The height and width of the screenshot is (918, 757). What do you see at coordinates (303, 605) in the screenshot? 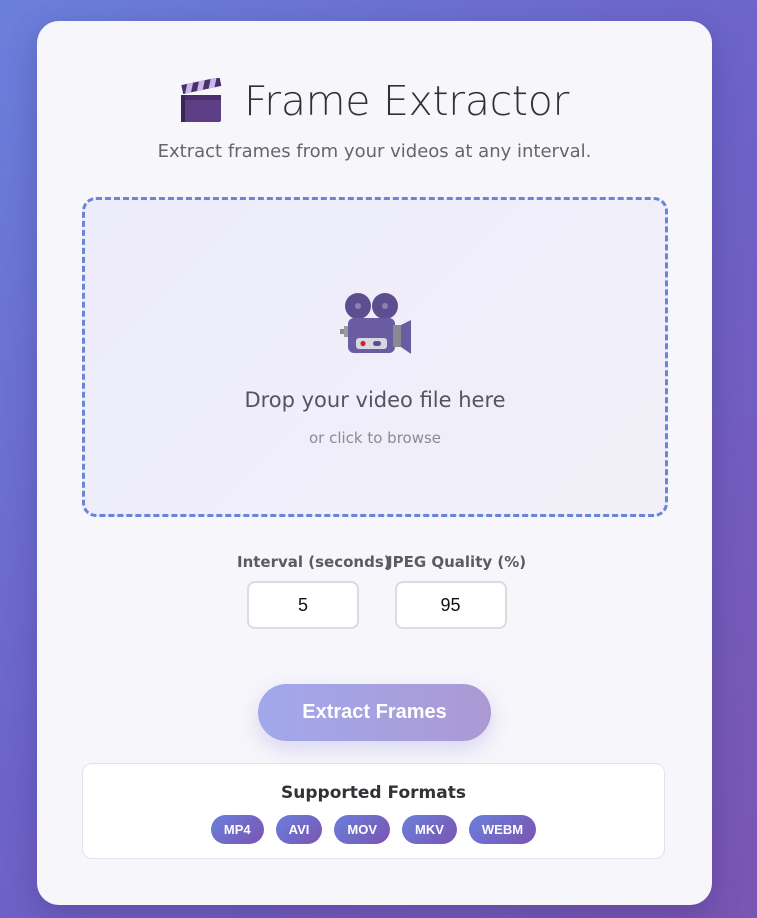
I see `interval-input` at bounding box center [303, 605].